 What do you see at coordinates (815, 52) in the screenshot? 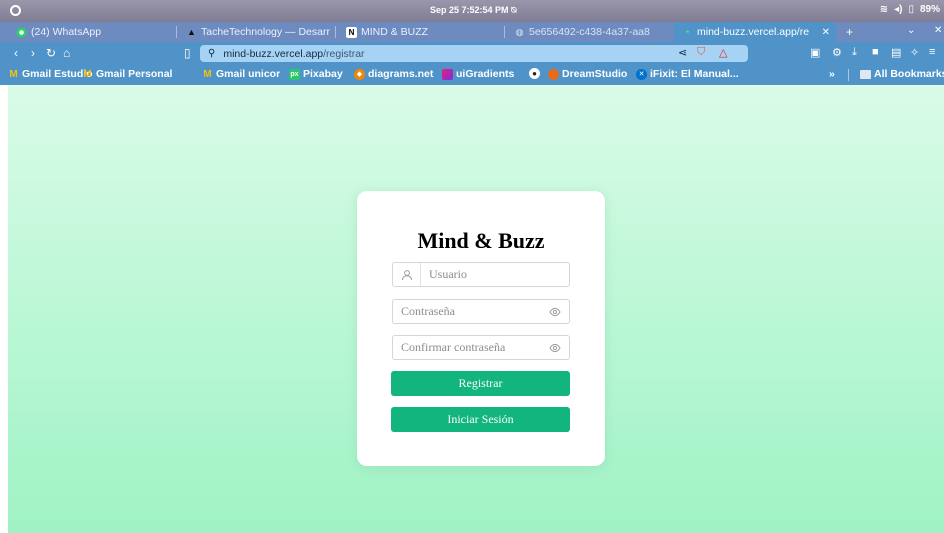
I see `bitwarden-icon: ▣` at bounding box center [815, 52].